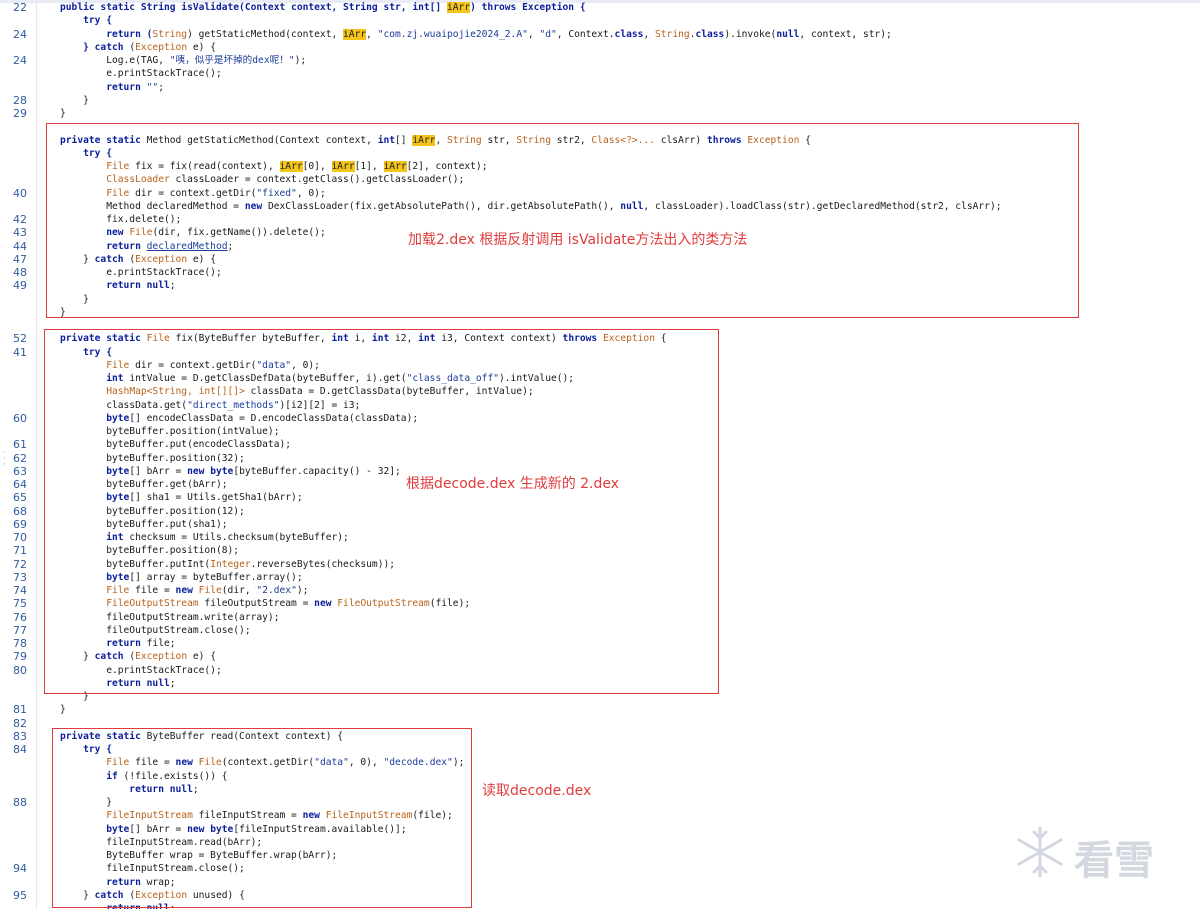 The image size is (1200, 909). Describe the element at coordinates (20, 259) in the screenshot. I see `line-number: 47` at that location.